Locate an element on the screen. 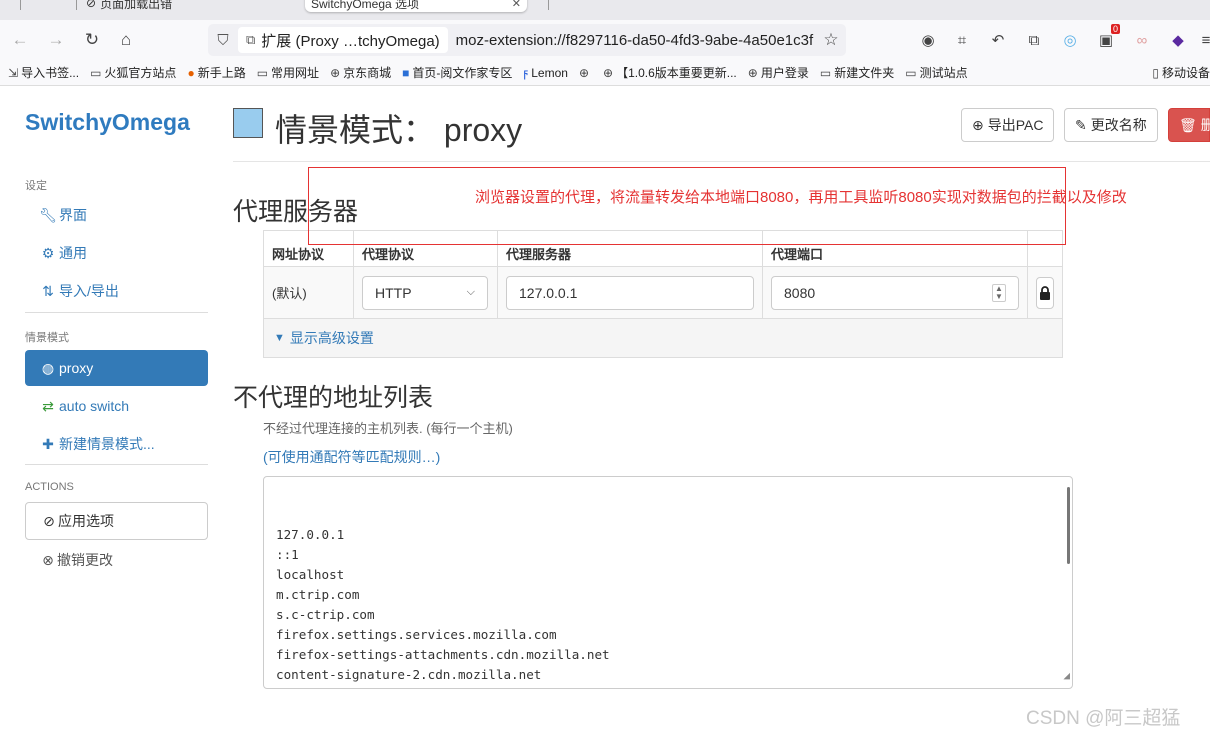  sidebar-item-import-export: ⇅ 导入/导出 is located at coordinates (116, 291).